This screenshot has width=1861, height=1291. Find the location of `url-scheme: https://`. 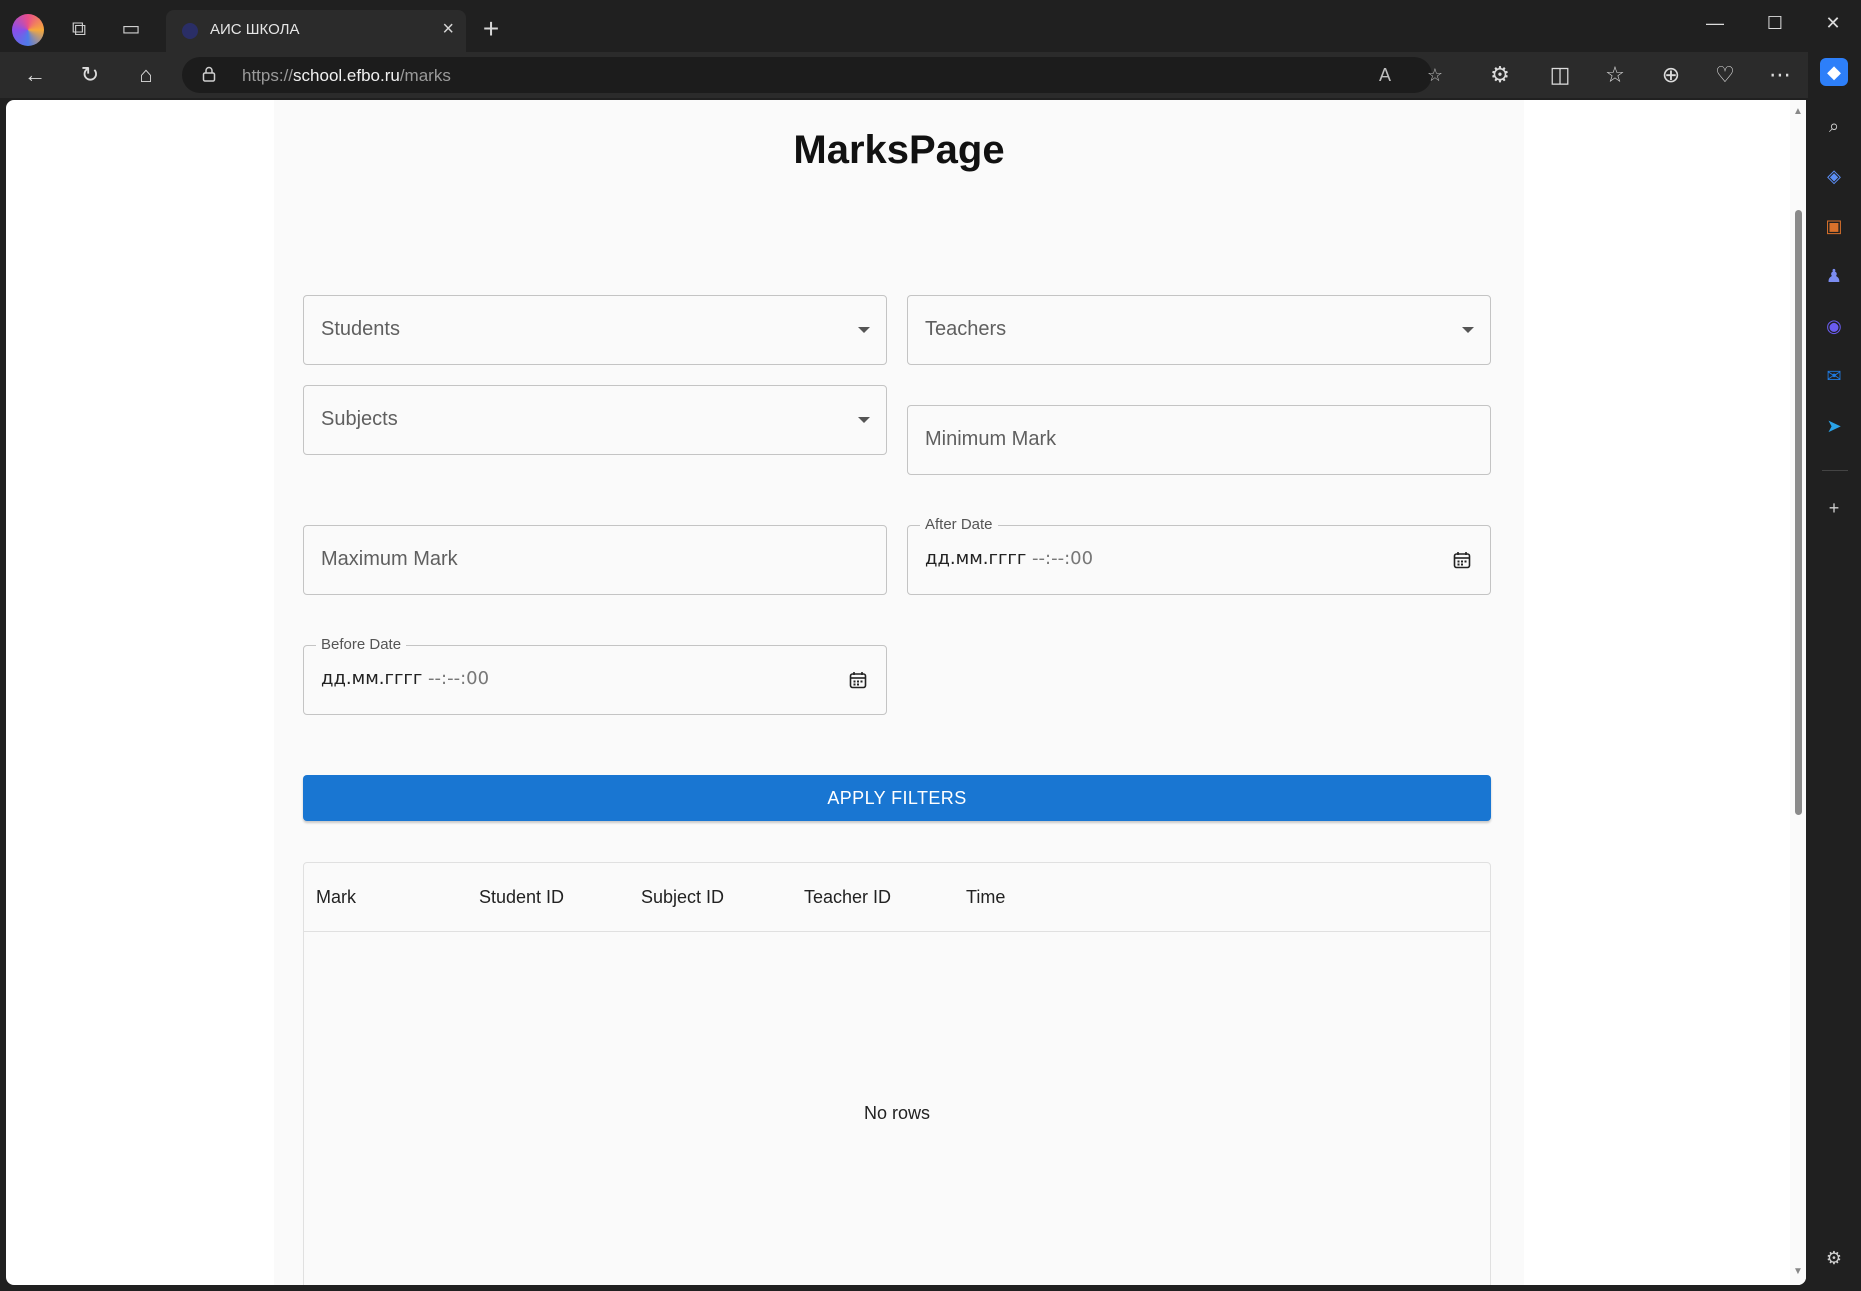

url-scheme: https:// is located at coordinates (268, 75).